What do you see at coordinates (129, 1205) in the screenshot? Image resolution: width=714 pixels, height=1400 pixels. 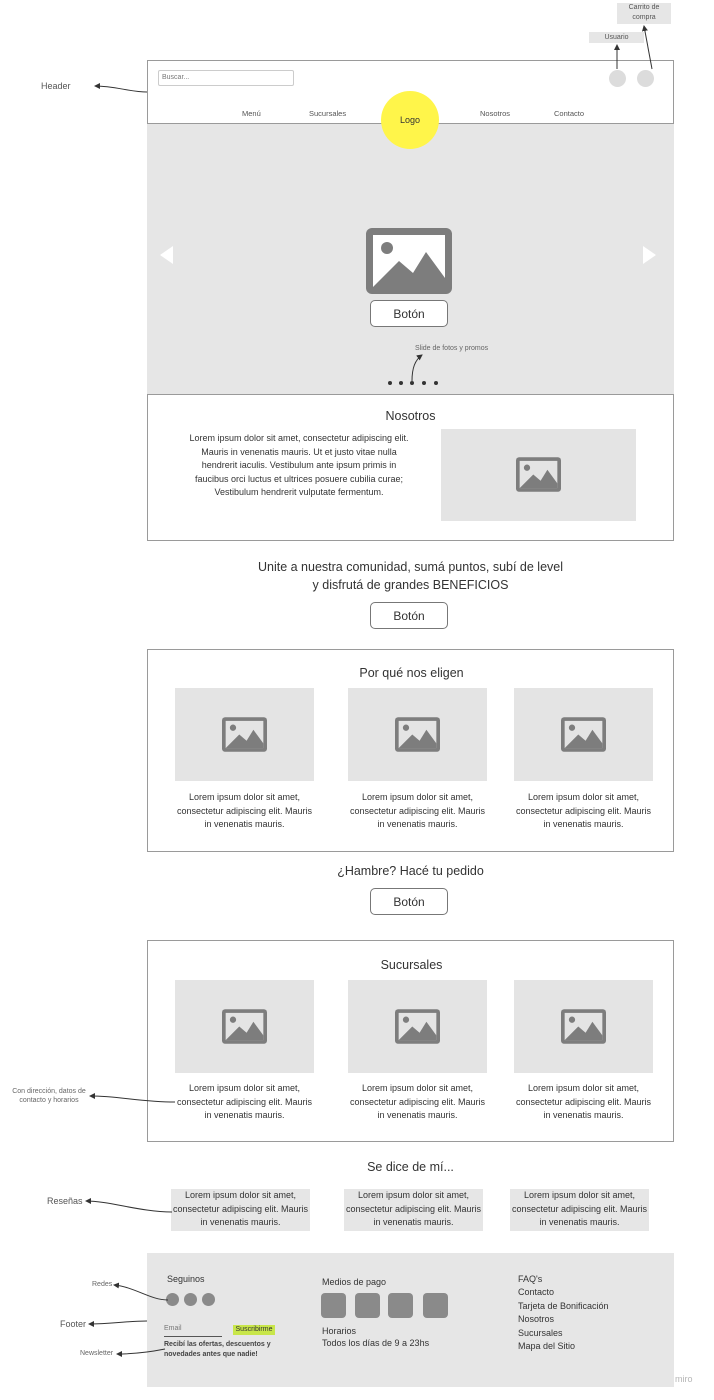 I see `arrow-reviews` at bounding box center [129, 1205].